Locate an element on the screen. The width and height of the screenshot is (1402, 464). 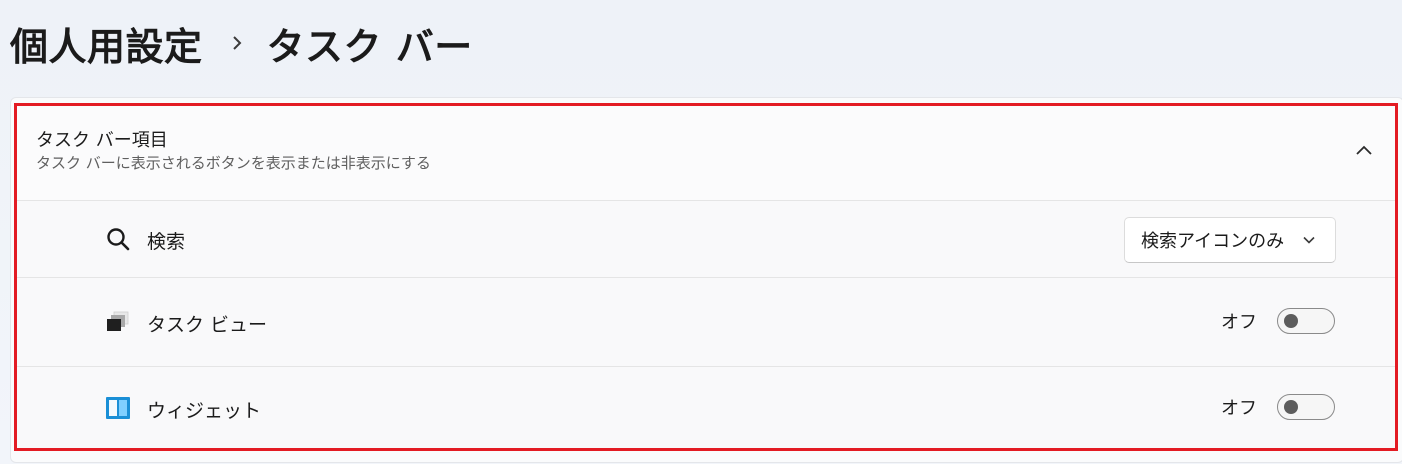
page-title: タスク バー is located at coordinates (369, 46).